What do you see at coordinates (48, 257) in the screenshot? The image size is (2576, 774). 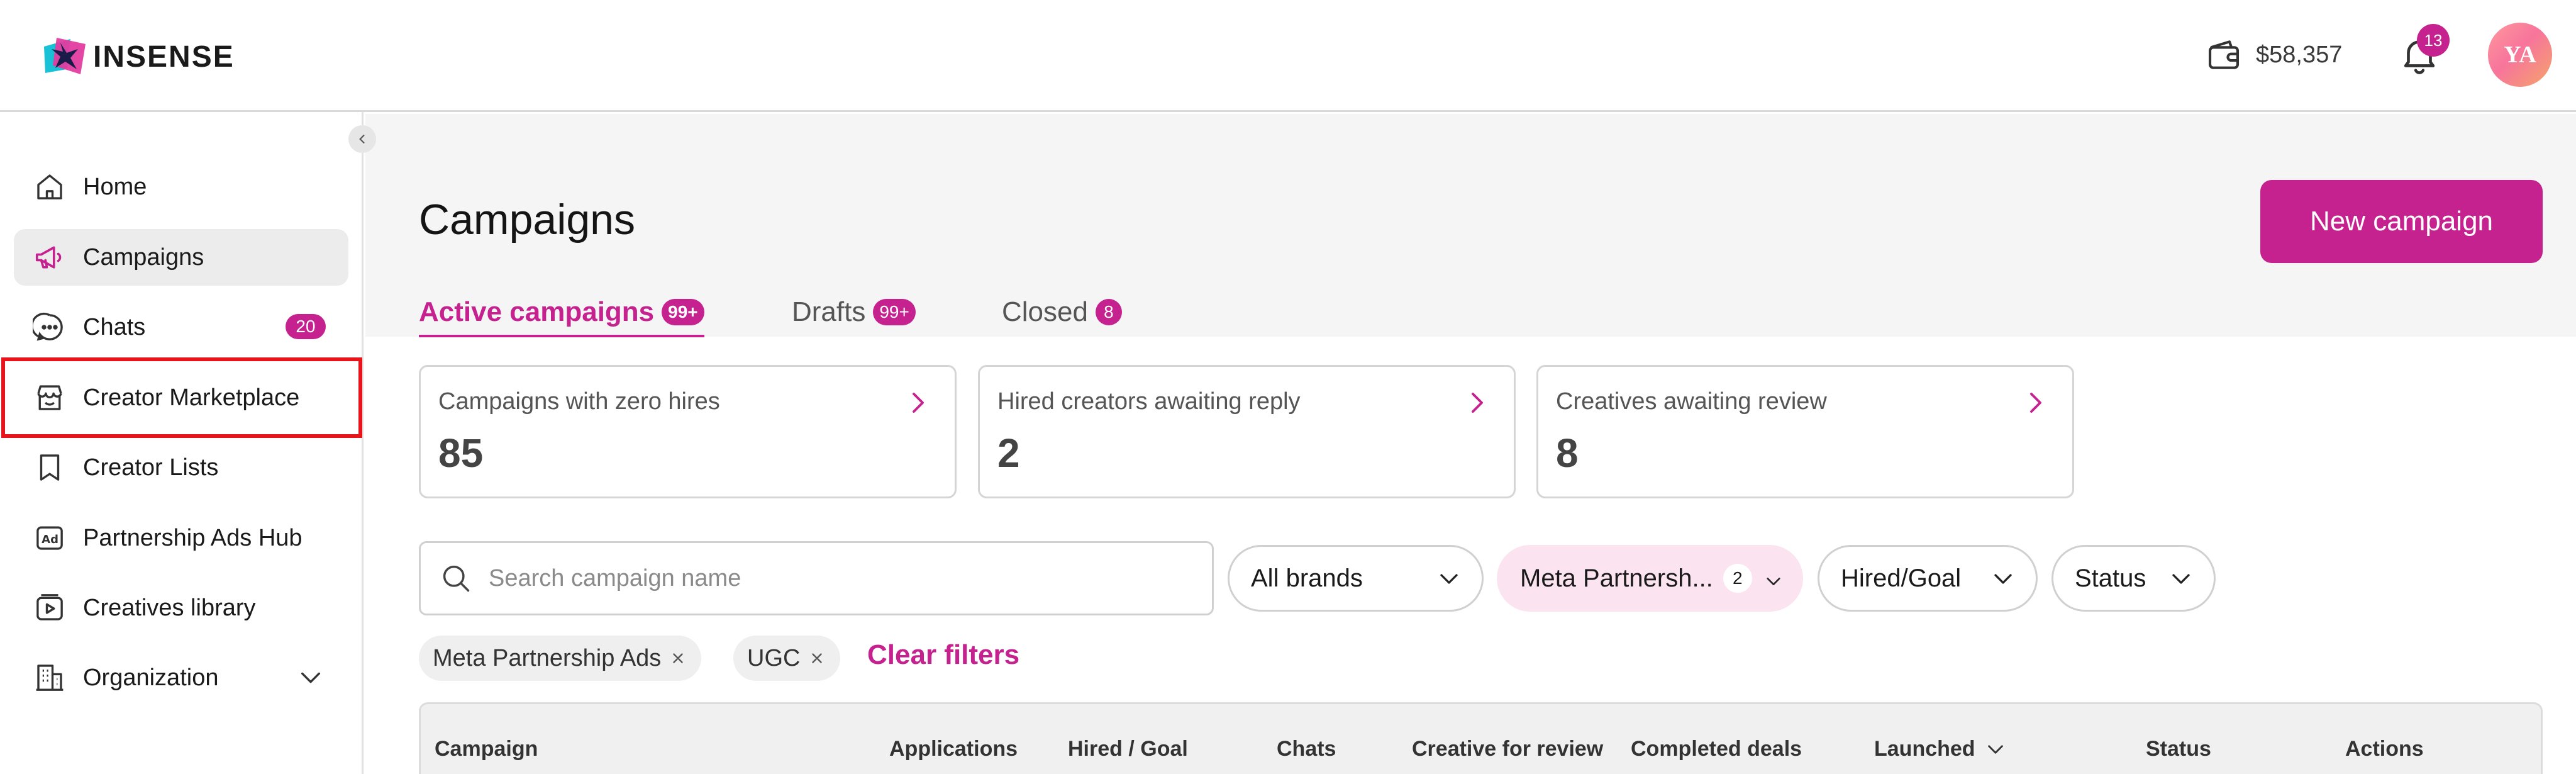 I see `megaphone-icon` at bounding box center [48, 257].